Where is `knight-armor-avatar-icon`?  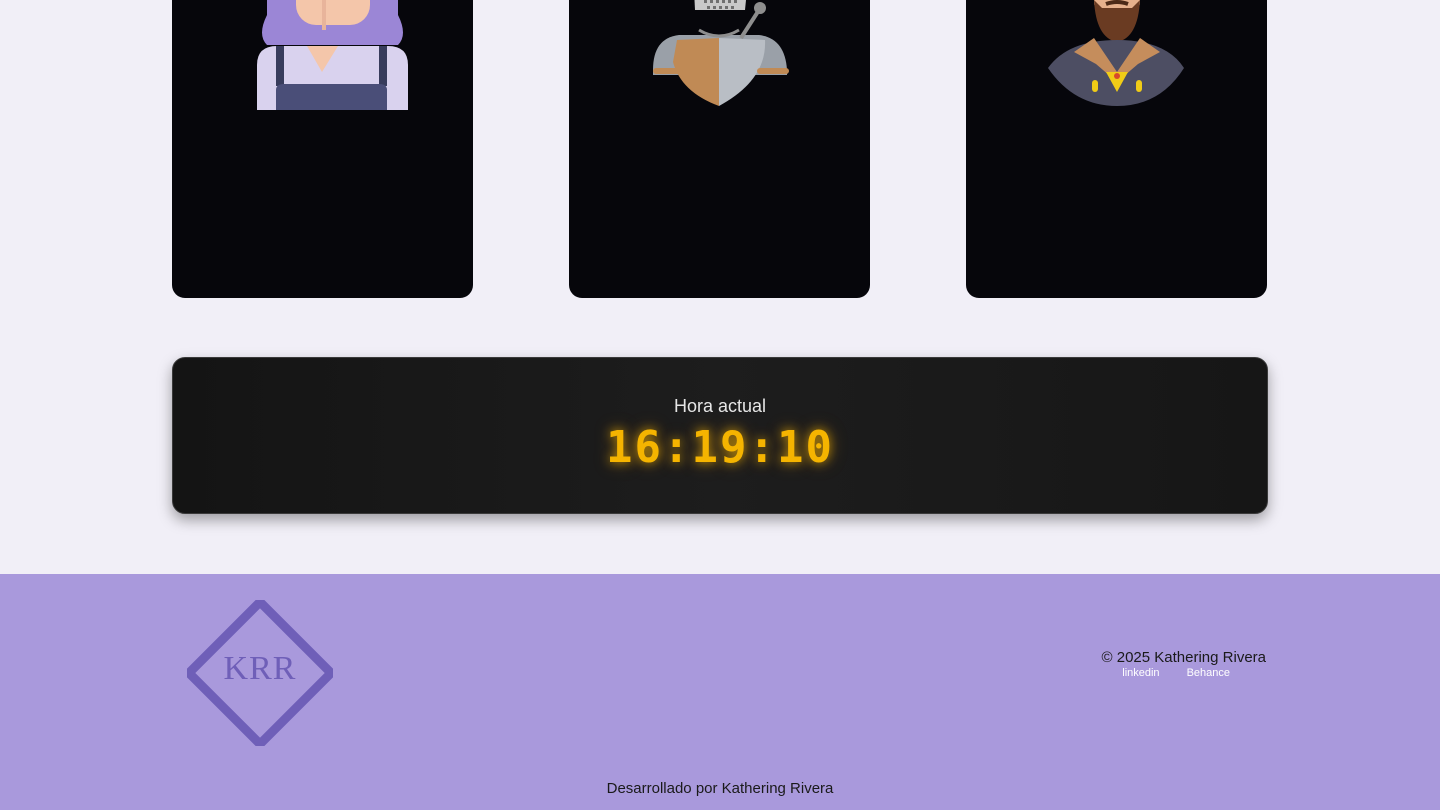
knight-armor-avatar-icon is located at coordinates (721, 53).